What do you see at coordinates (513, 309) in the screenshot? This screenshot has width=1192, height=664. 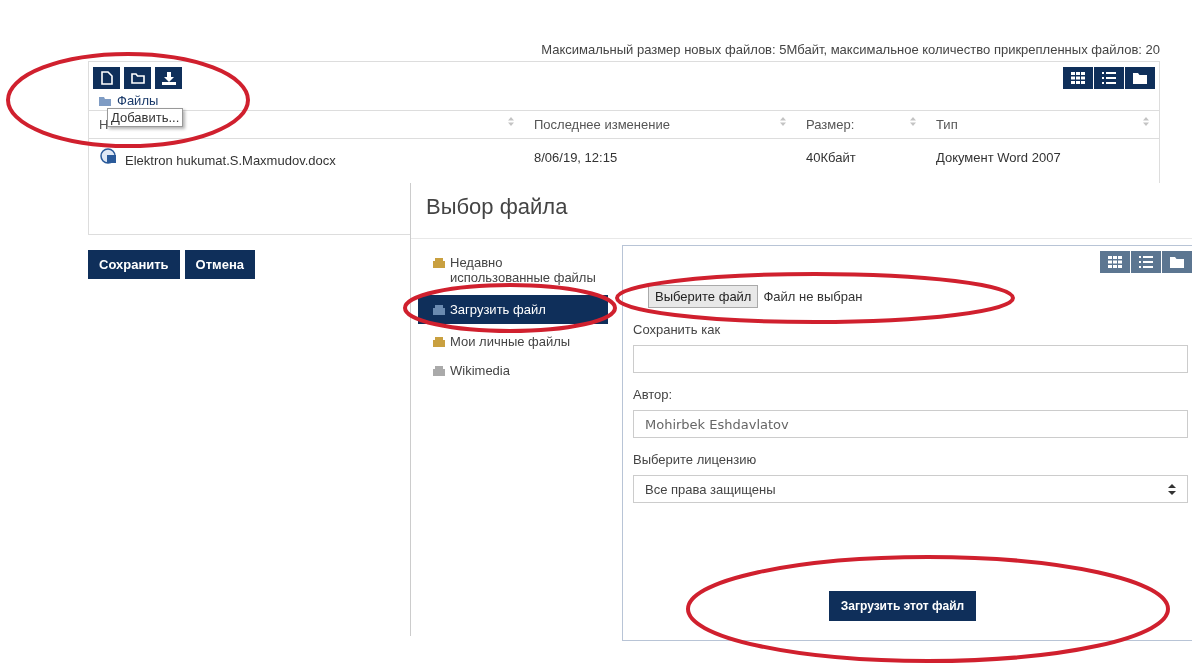 I see `repository-item: Загрузить файл` at bounding box center [513, 309].